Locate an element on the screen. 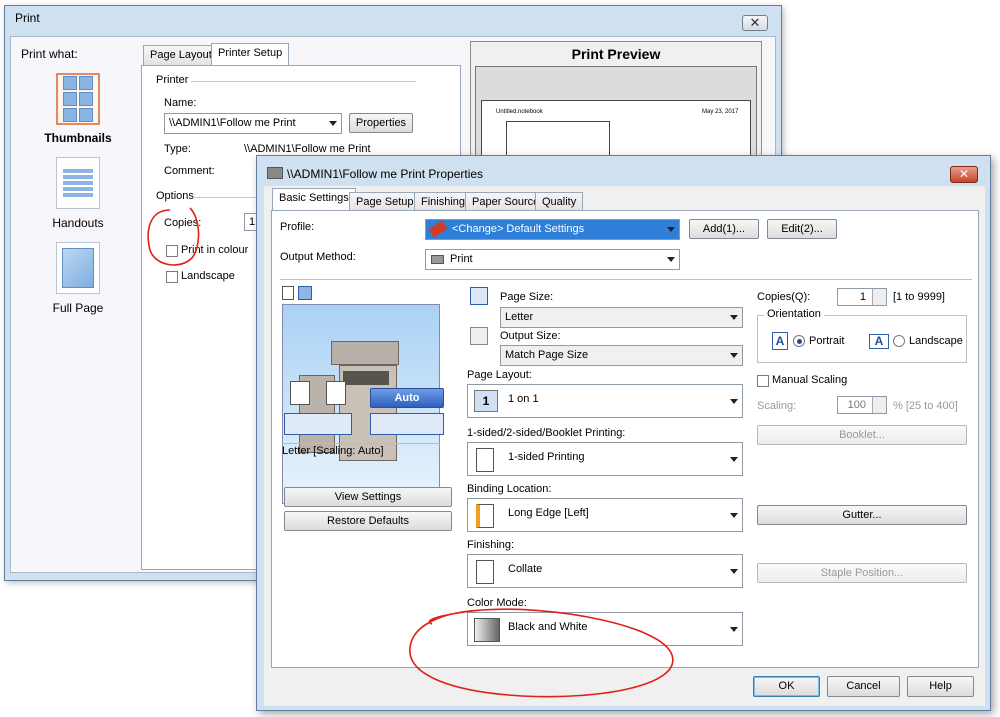 The image size is (1000, 717). tab-finishing: Finishing is located at coordinates (443, 202).